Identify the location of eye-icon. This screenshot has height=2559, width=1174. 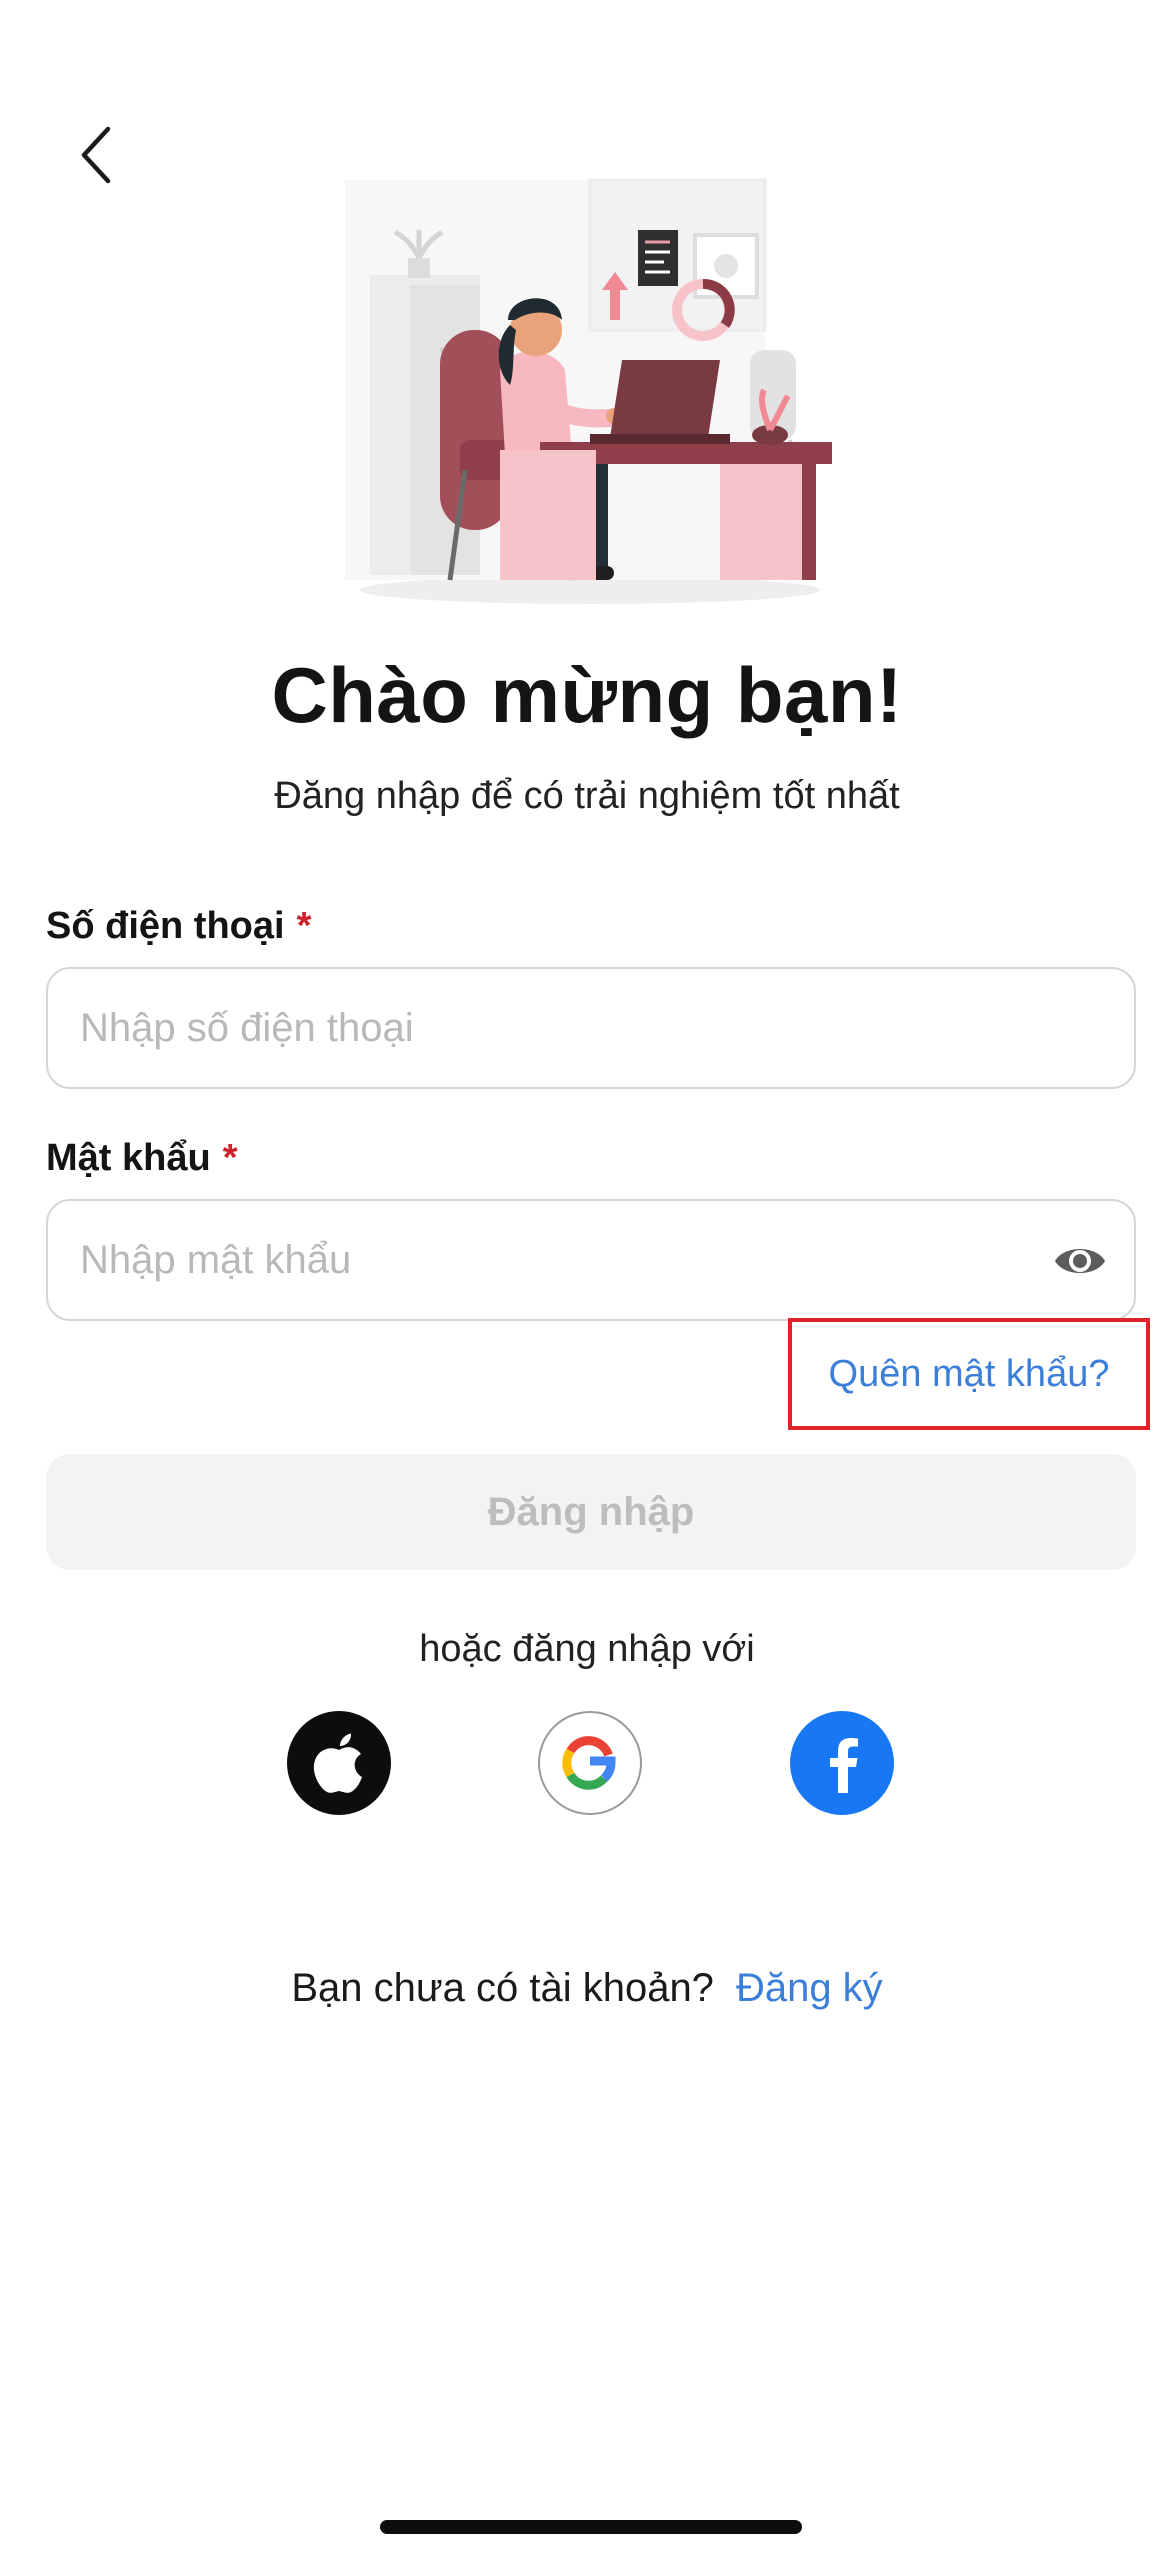
(1080, 1261).